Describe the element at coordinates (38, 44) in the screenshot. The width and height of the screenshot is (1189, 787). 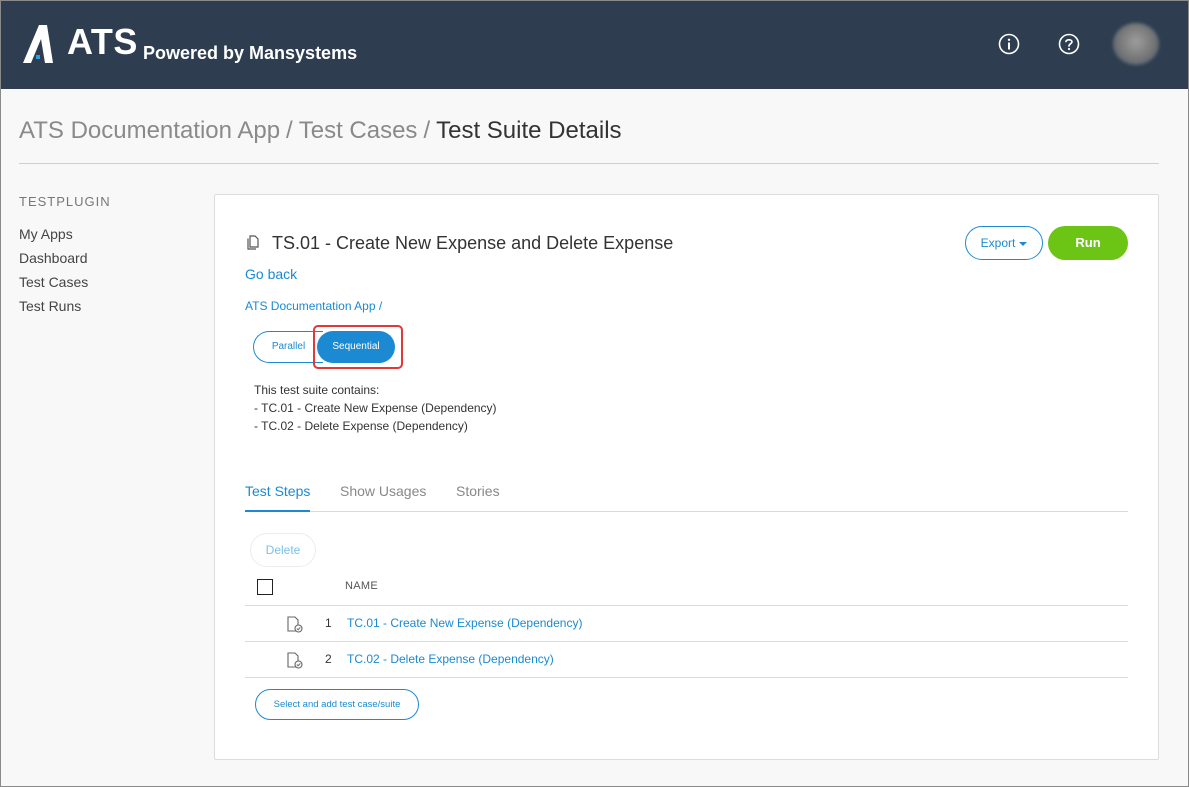
I see `ats-logo-icon` at that location.